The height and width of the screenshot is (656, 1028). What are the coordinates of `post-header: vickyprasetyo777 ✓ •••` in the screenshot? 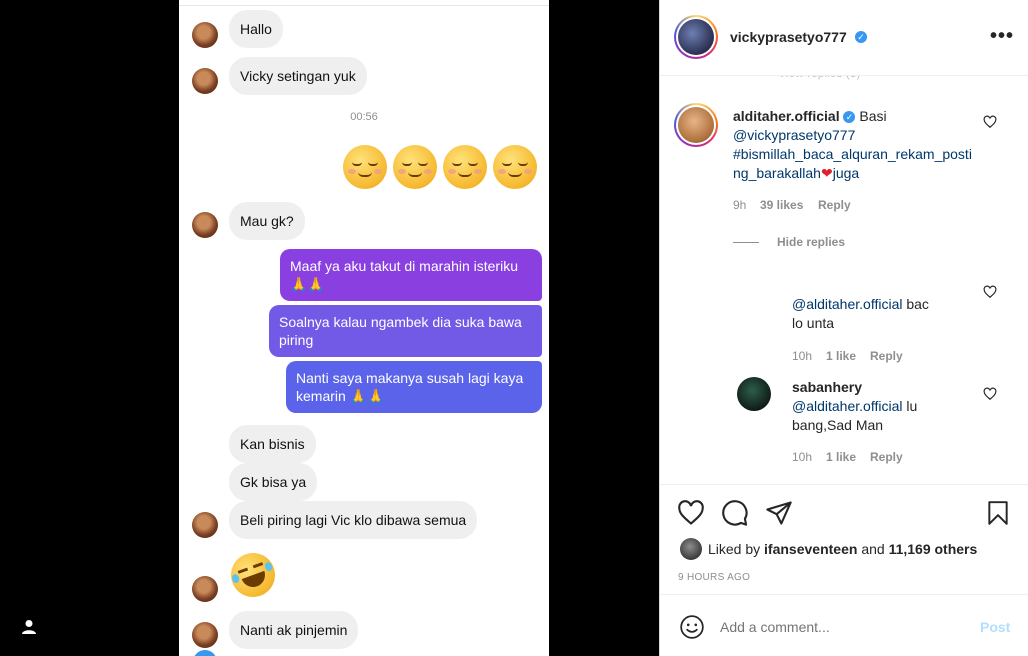 It's located at (844, 38).